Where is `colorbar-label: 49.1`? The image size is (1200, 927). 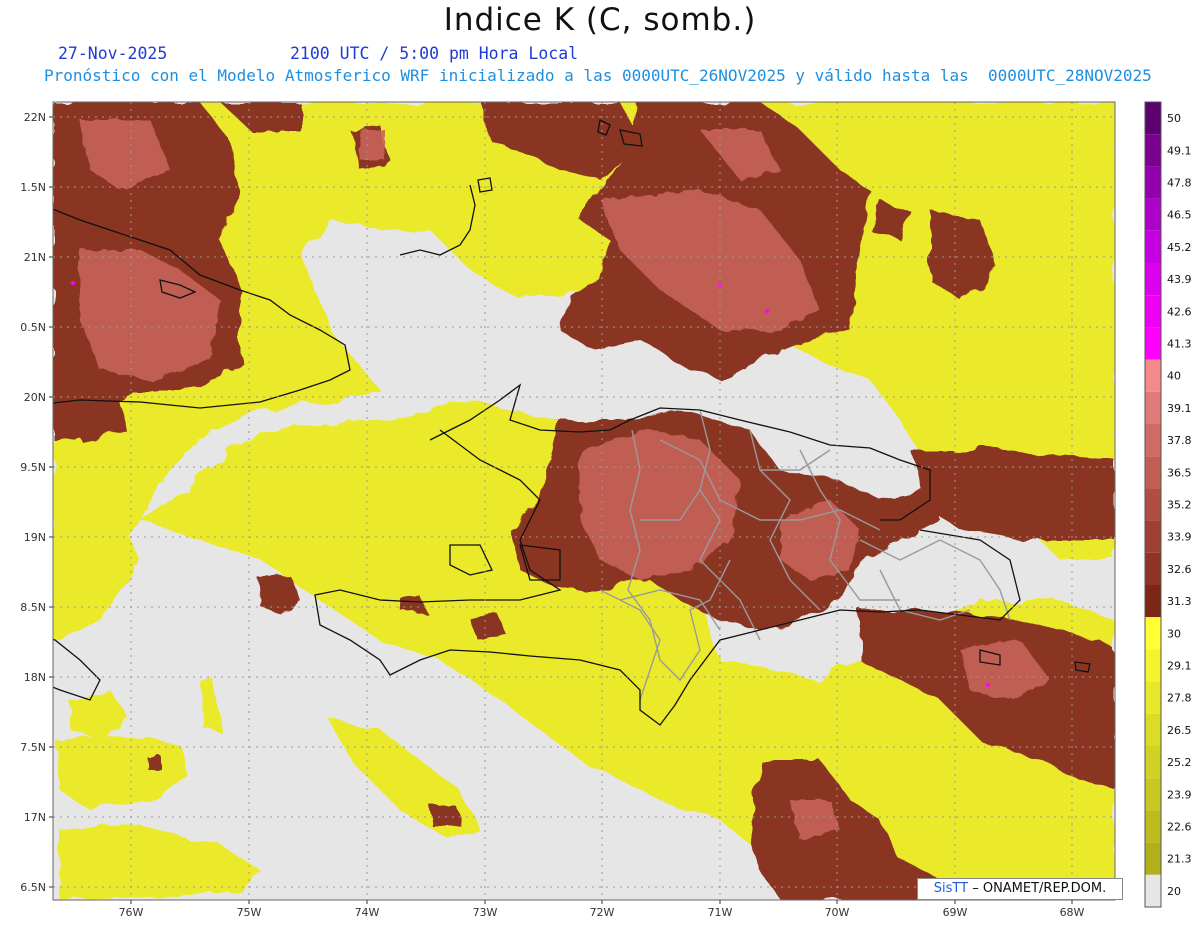 colorbar-label: 49.1 is located at coordinates (1179, 150).